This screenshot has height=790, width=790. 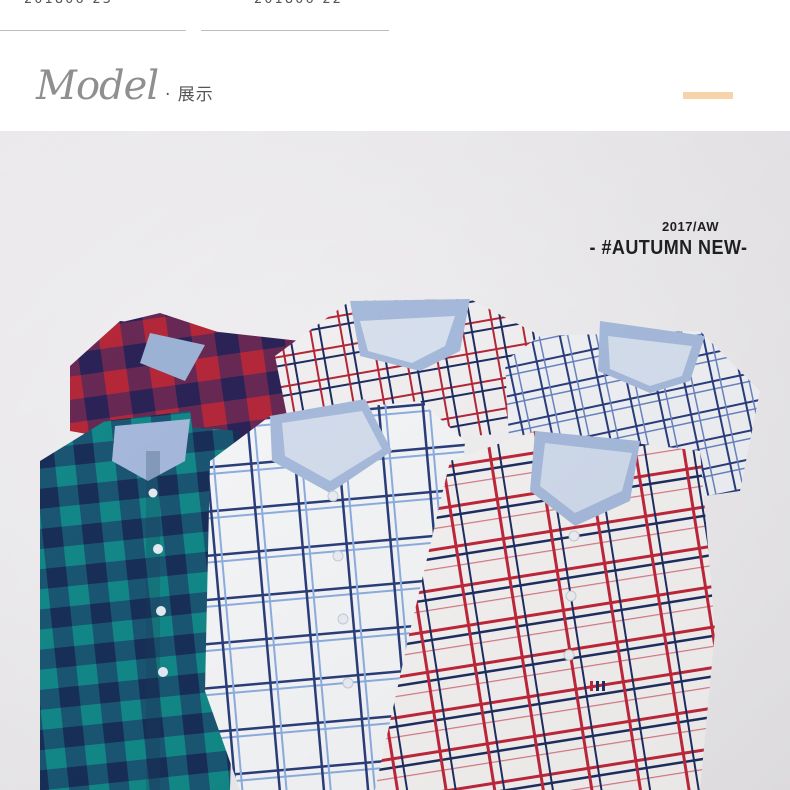 I want to click on section-subtitle: · 展示, so click(x=189, y=95).